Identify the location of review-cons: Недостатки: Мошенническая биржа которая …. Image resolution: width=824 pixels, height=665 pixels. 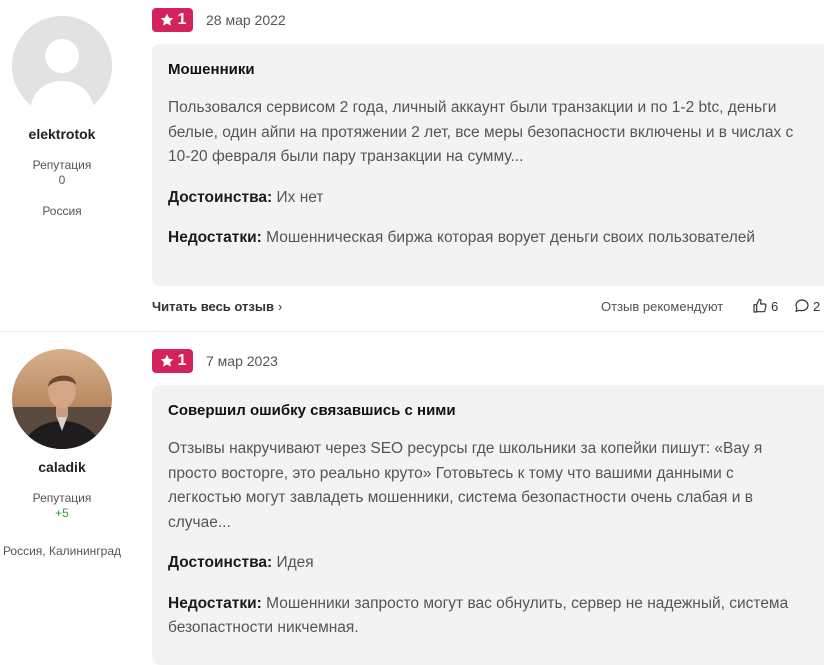
(488, 238).